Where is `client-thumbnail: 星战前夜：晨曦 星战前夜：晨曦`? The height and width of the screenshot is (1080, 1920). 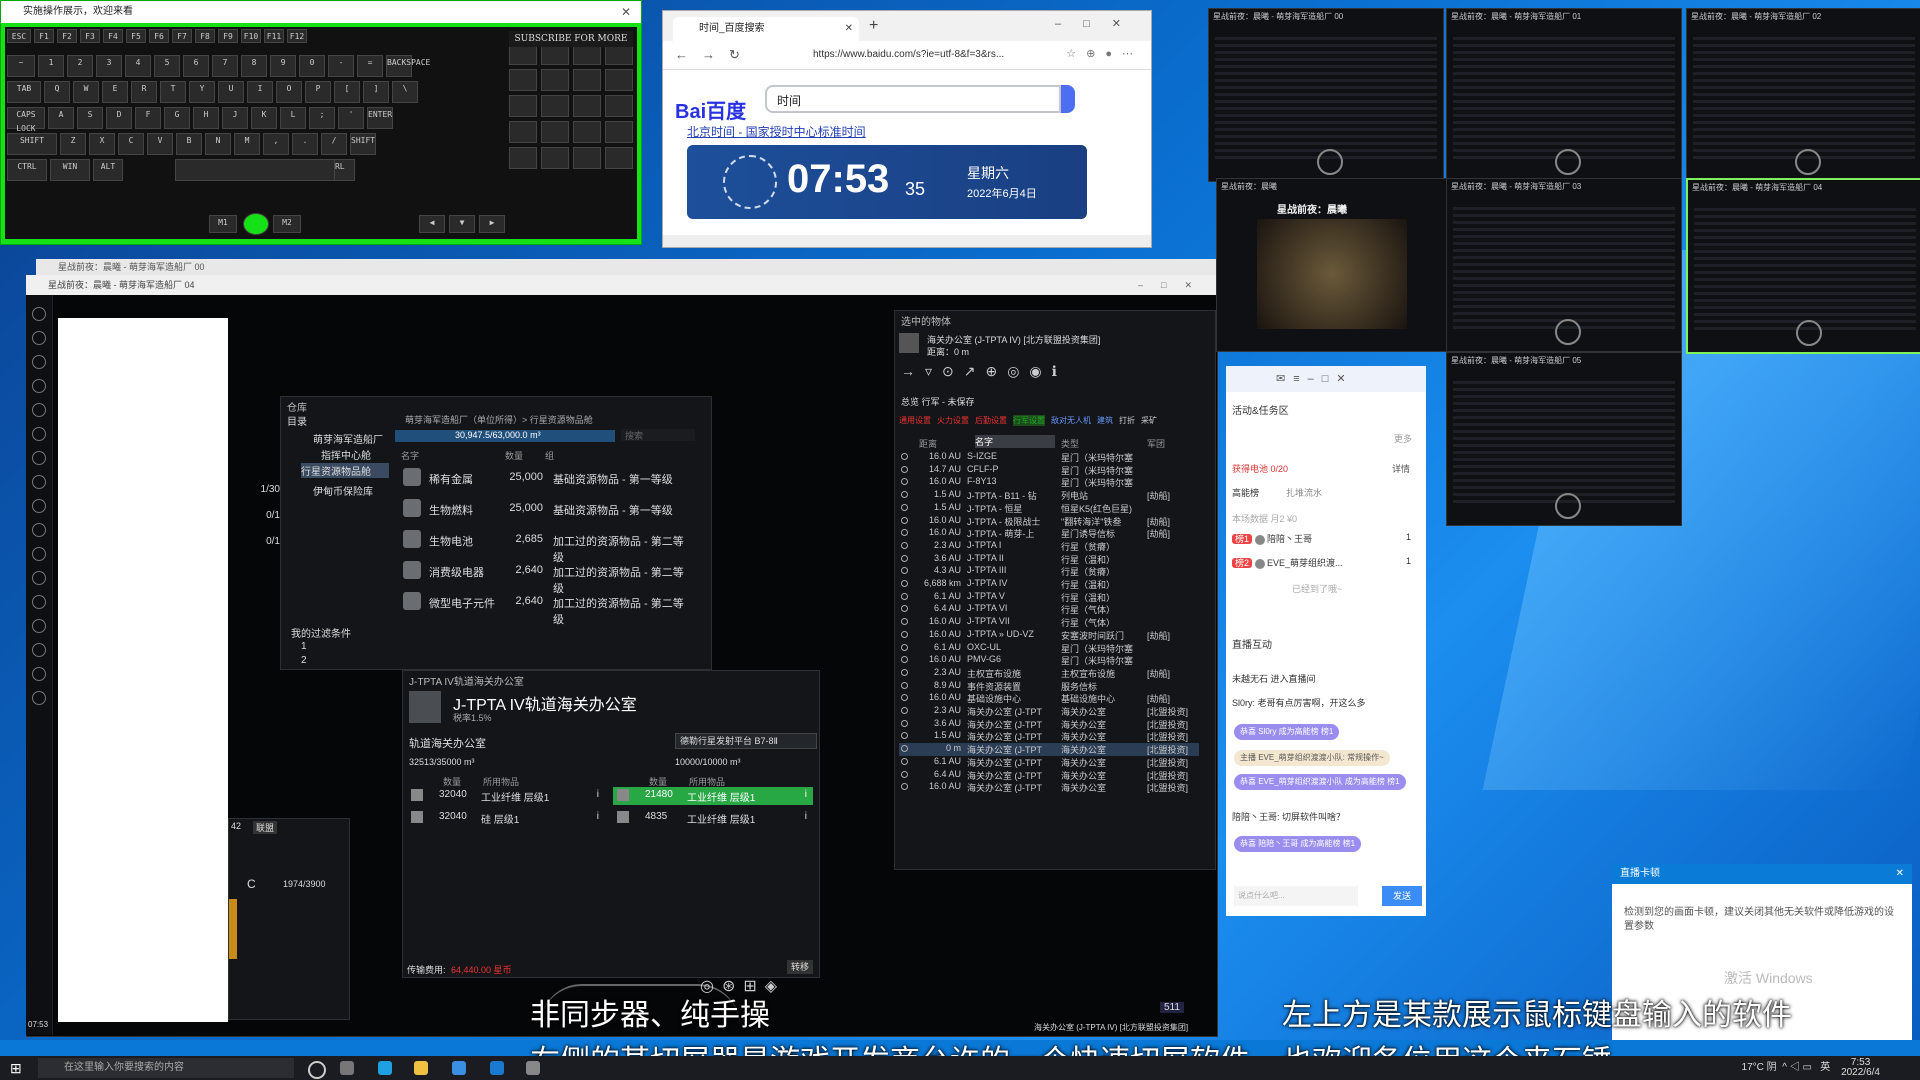
client-thumbnail: 星战前夜：晨曦 星战前夜：晨曦 is located at coordinates (1334, 265).